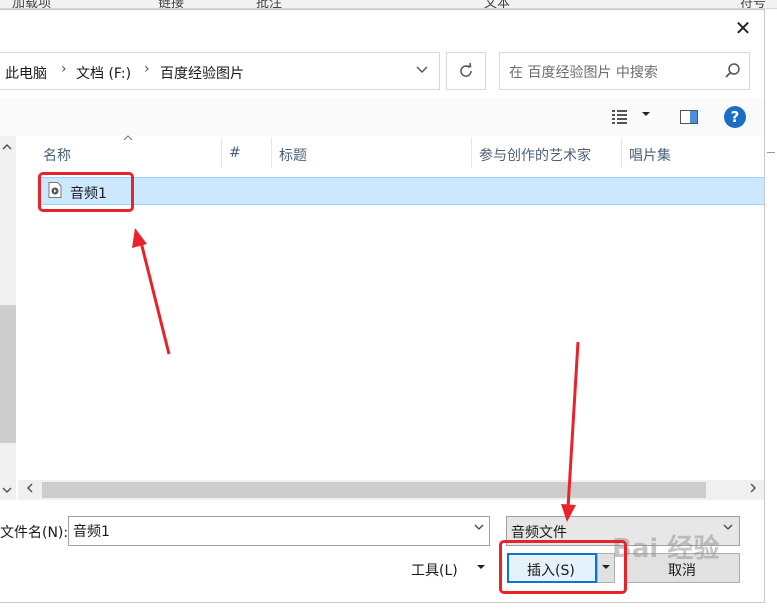 The image size is (777, 612). I want to click on column-header-artists: 参与创作的艺术家, so click(535, 155).